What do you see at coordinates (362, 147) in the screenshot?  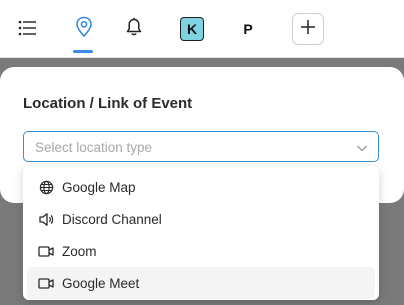 I see `chevron-down-icon` at bounding box center [362, 147].